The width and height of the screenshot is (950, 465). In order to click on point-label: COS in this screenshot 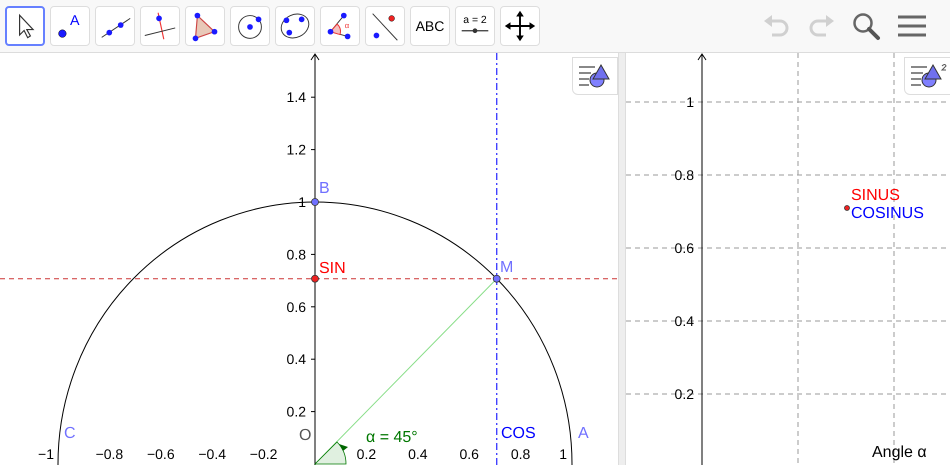, I will do `click(518, 433)`.